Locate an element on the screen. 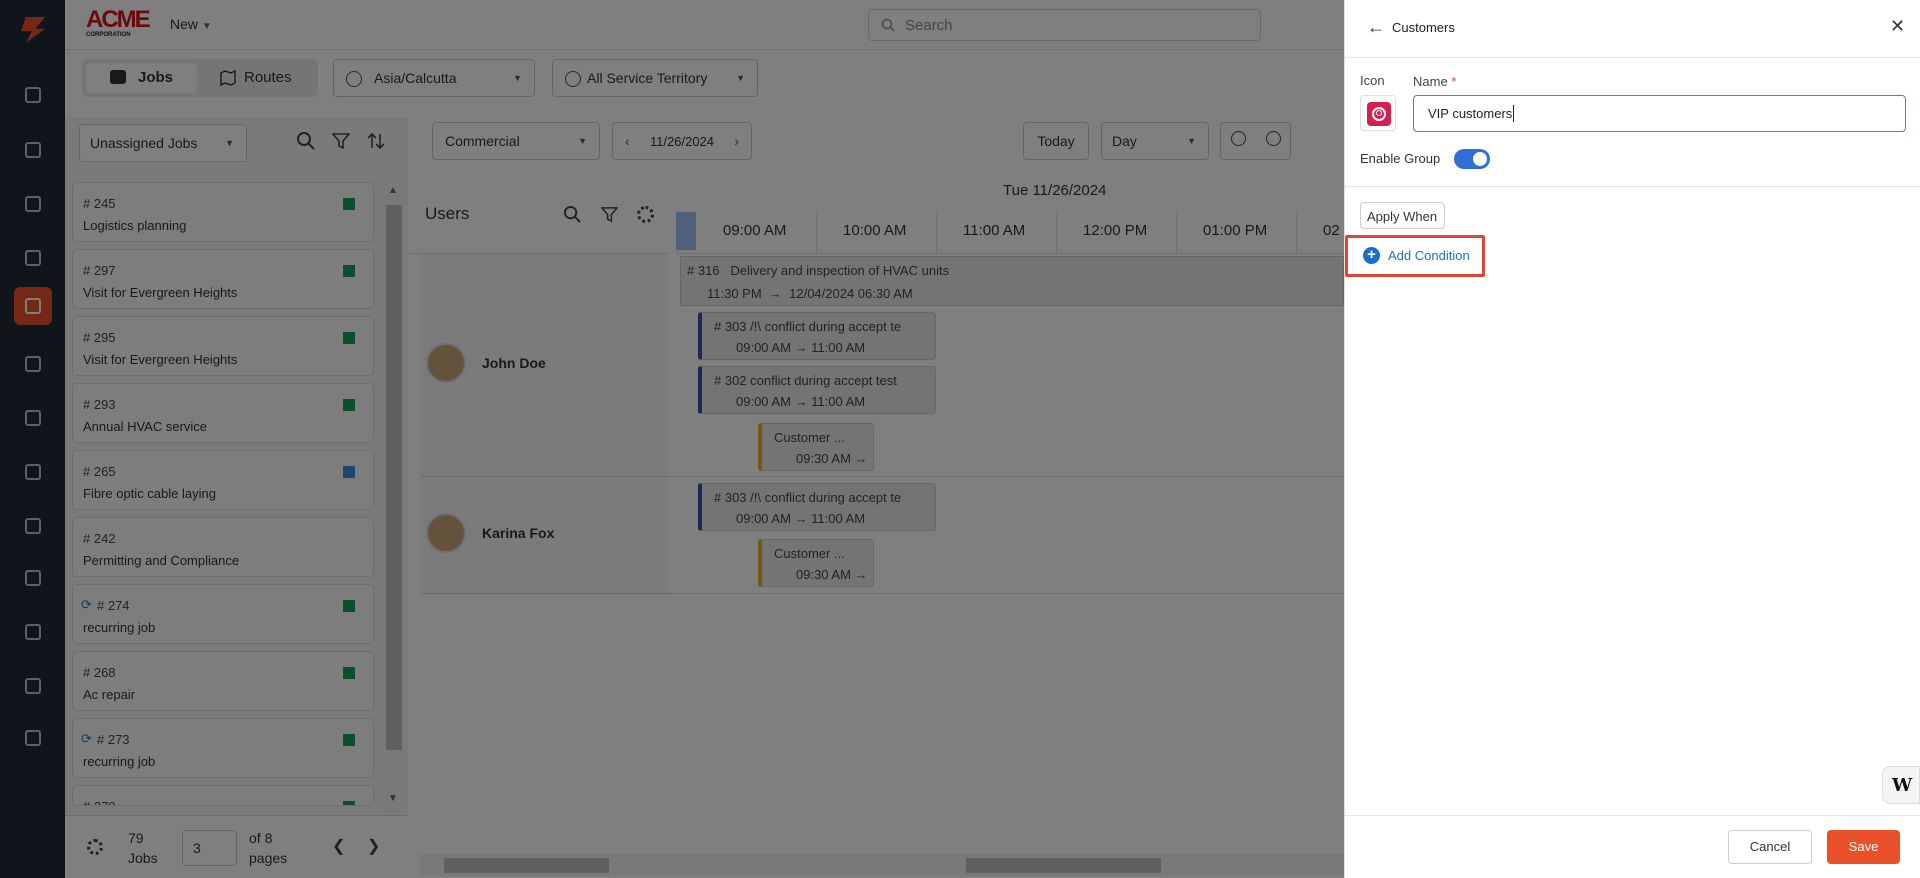 The width and height of the screenshot is (1920, 878). chat-widget-button: W is located at coordinates (1901, 785).